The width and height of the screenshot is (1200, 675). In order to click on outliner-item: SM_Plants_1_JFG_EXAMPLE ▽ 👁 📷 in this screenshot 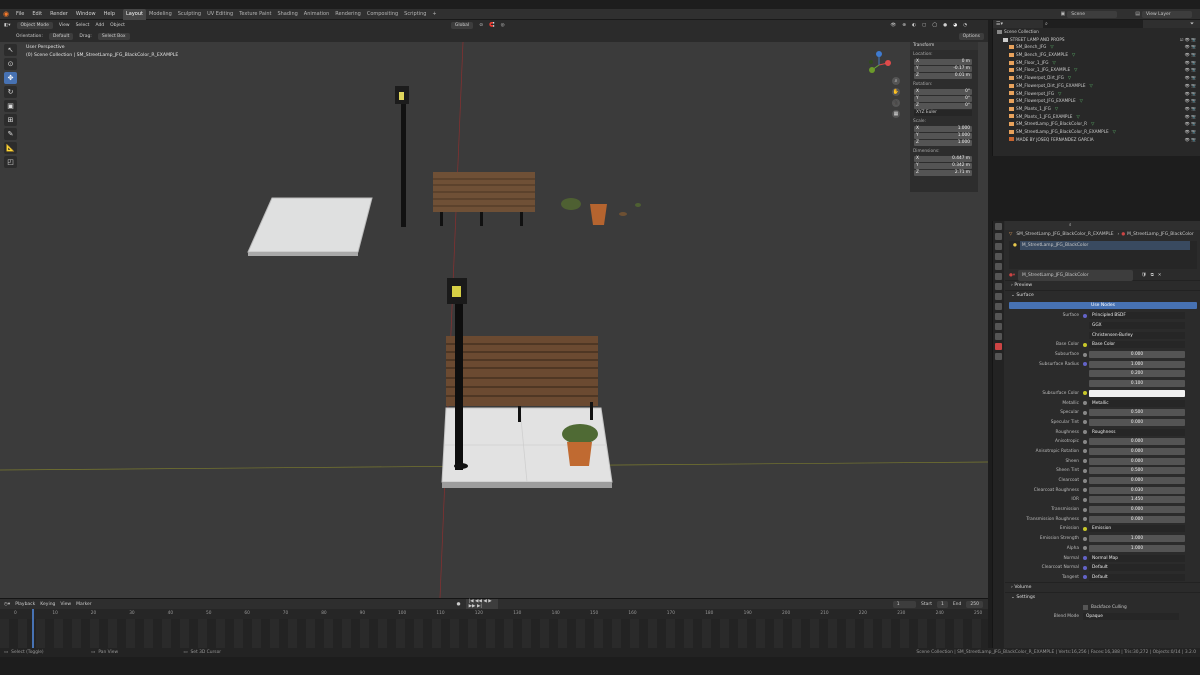, I will do `click(1096, 117)`.